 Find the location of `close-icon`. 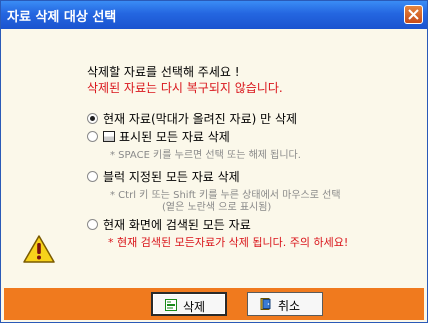

close-icon is located at coordinates (413, 14).